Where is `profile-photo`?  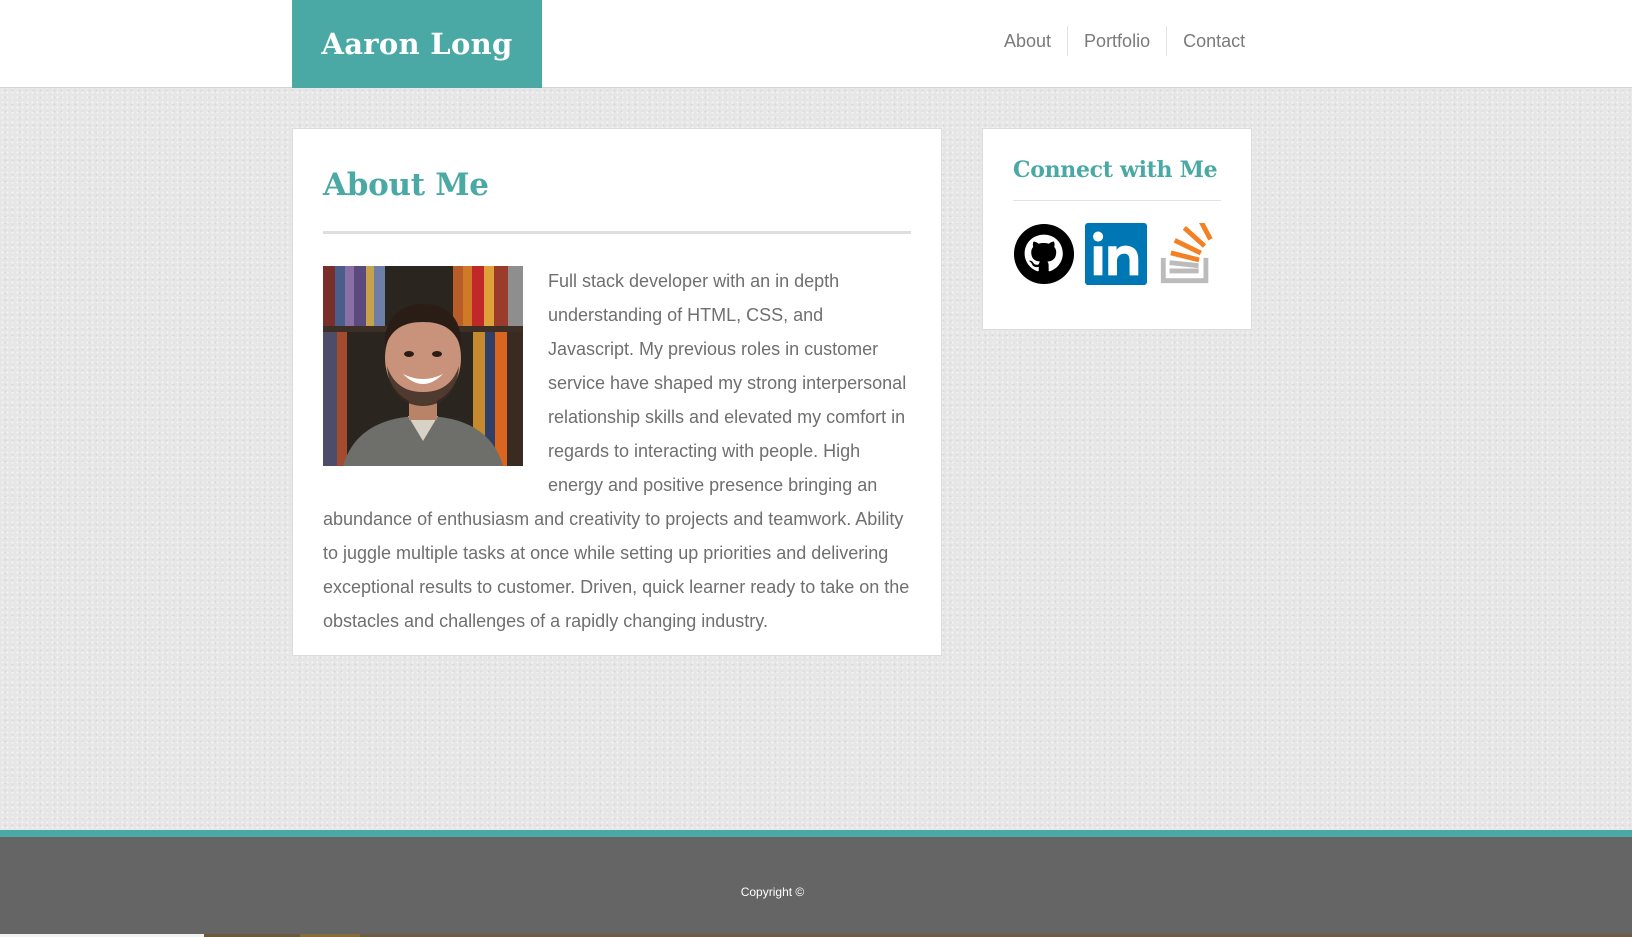 profile-photo is located at coordinates (423, 366).